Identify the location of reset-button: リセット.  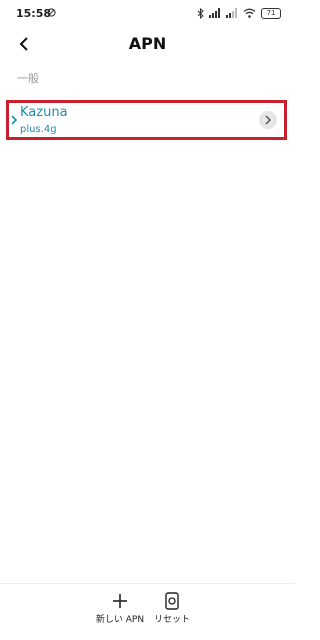
(172, 608).